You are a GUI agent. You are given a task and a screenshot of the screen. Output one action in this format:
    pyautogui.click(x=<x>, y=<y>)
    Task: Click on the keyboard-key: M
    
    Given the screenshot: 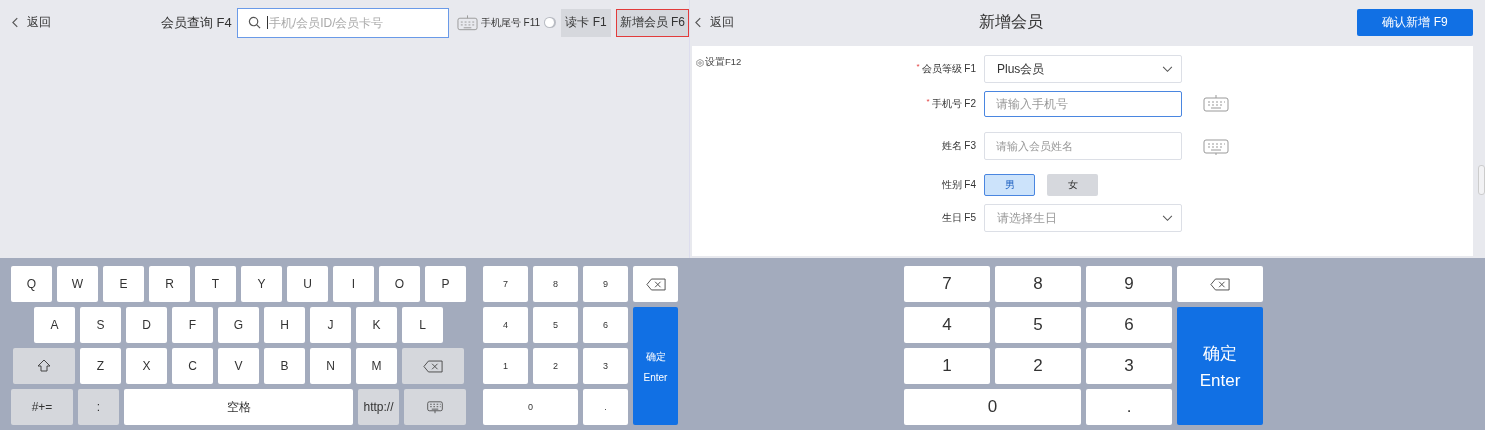 What is the action you would take?
    pyautogui.click(x=376, y=366)
    